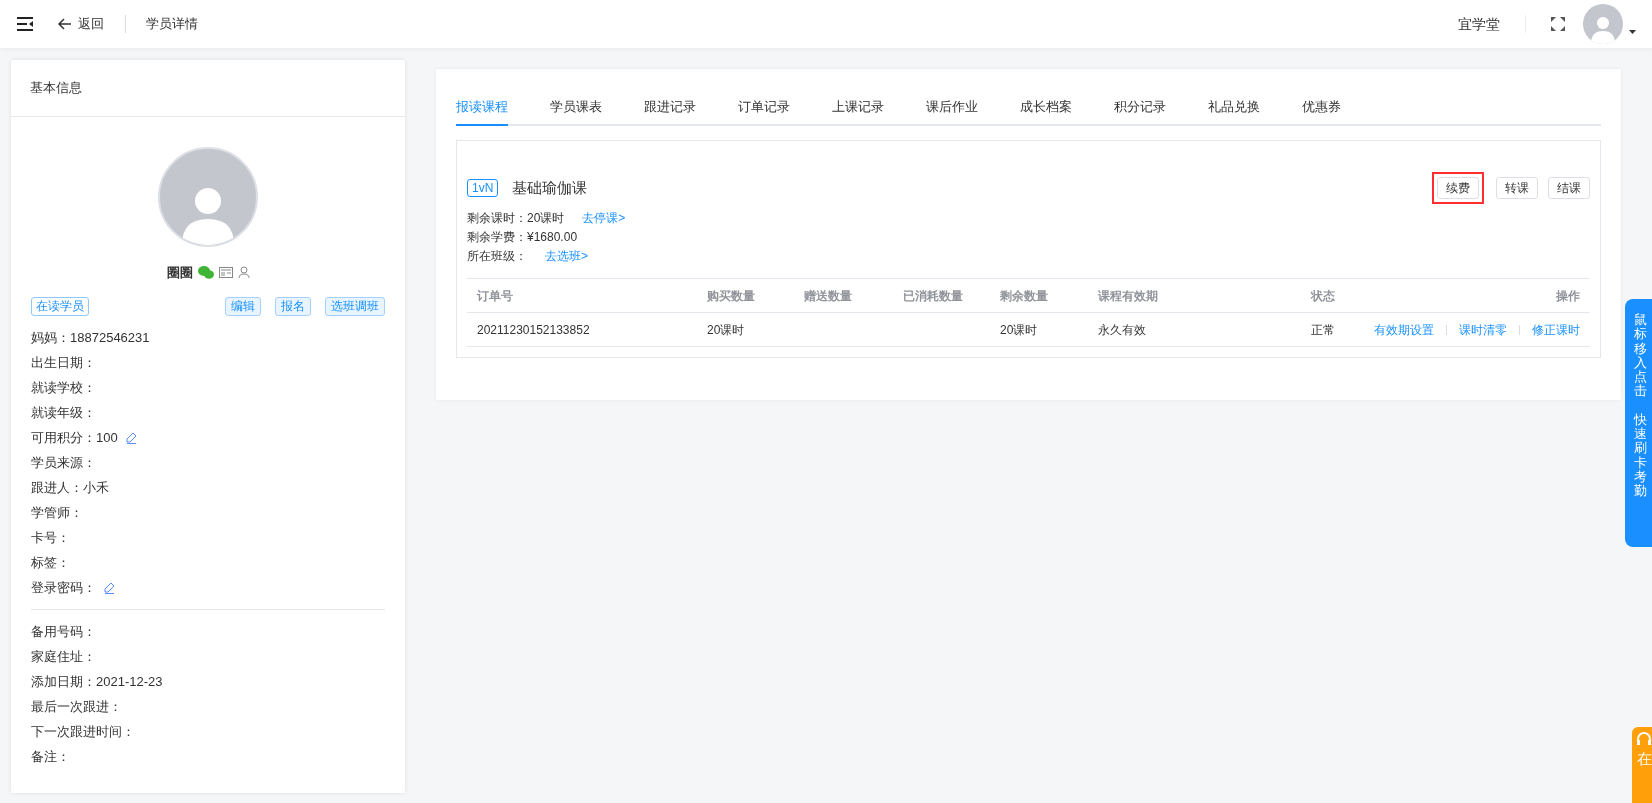 This screenshot has width=1652, height=803. I want to click on wechat-icon, so click(205, 273).